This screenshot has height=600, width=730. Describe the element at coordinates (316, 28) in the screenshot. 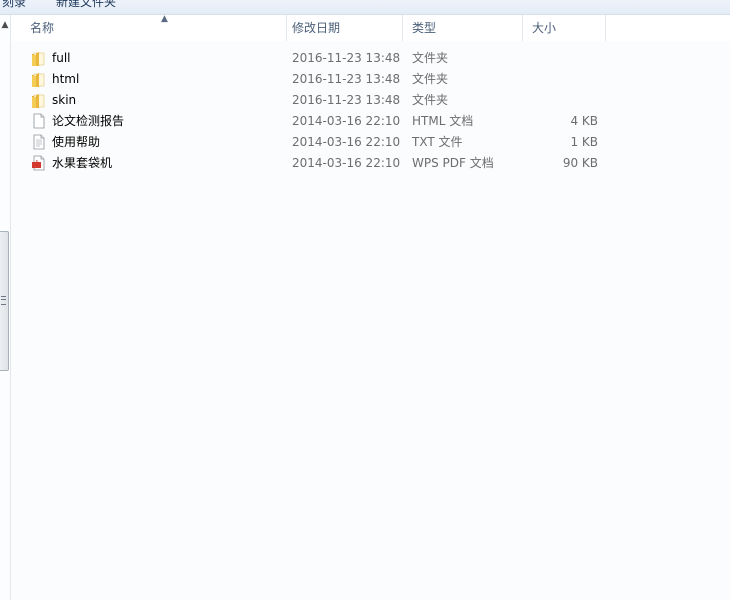

I see `column-date-label: 修改日期` at that location.